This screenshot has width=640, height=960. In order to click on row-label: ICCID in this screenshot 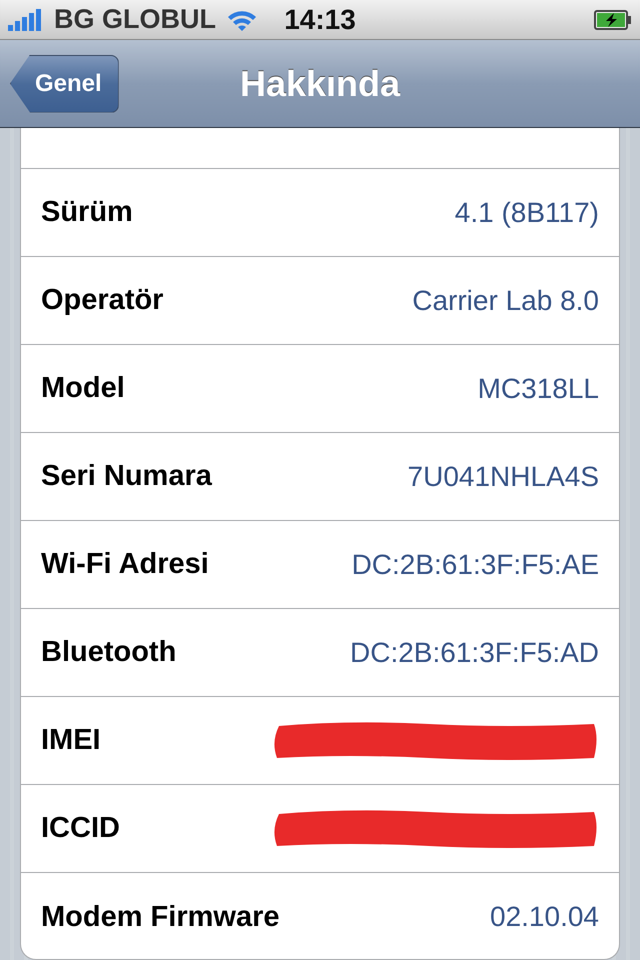, I will do `click(80, 828)`.